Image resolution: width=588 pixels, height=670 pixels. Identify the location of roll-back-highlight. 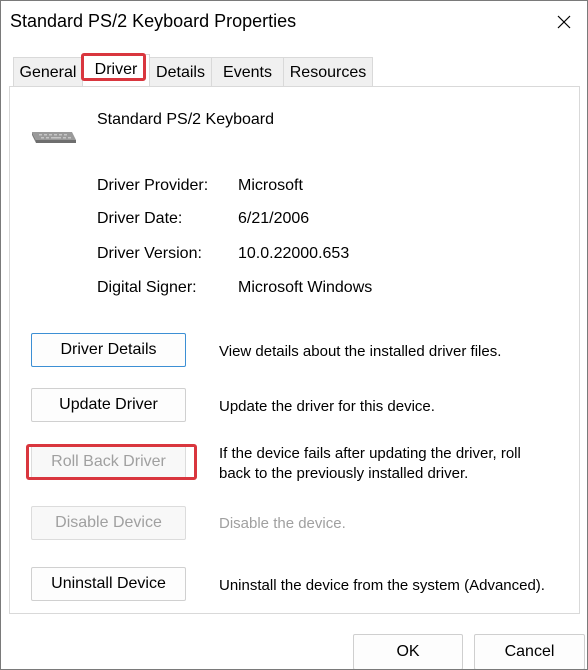
(111, 462).